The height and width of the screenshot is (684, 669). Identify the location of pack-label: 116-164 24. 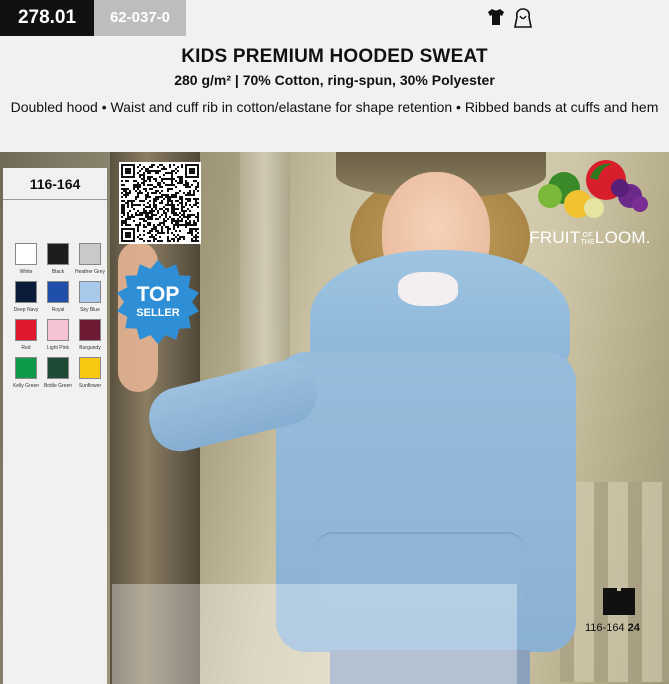
(612, 628).